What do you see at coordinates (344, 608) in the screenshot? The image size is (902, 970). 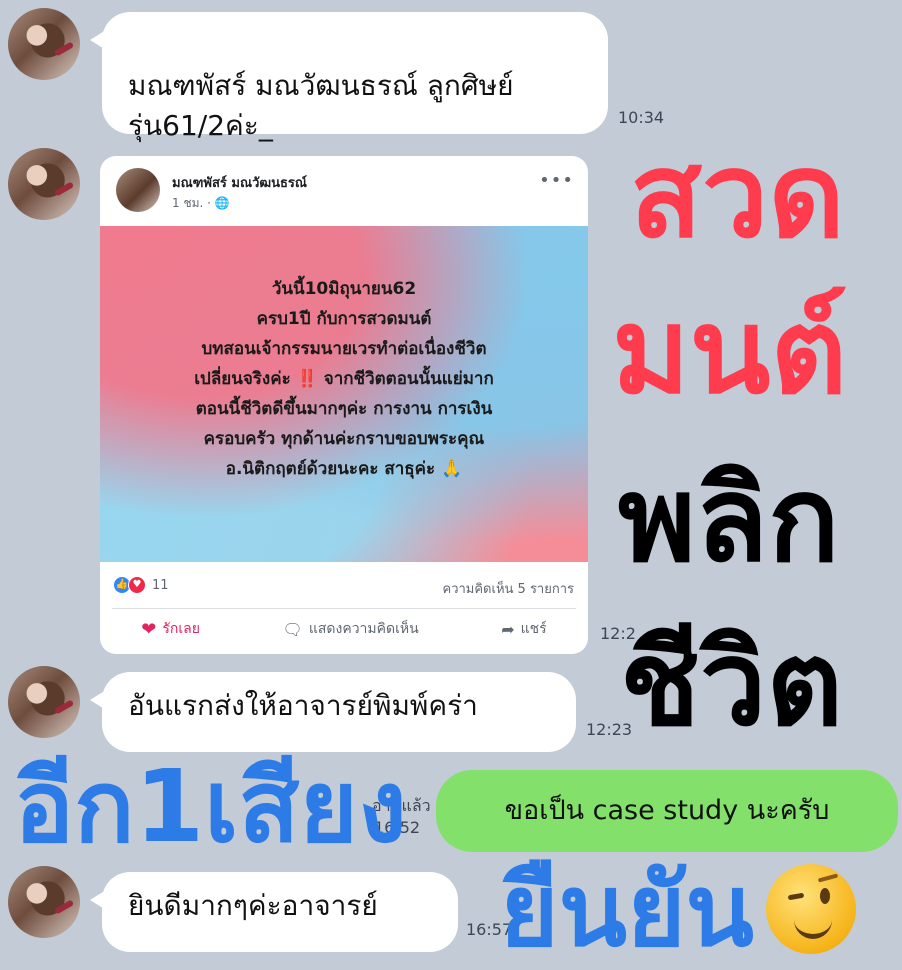 I see `divider` at bounding box center [344, 608].